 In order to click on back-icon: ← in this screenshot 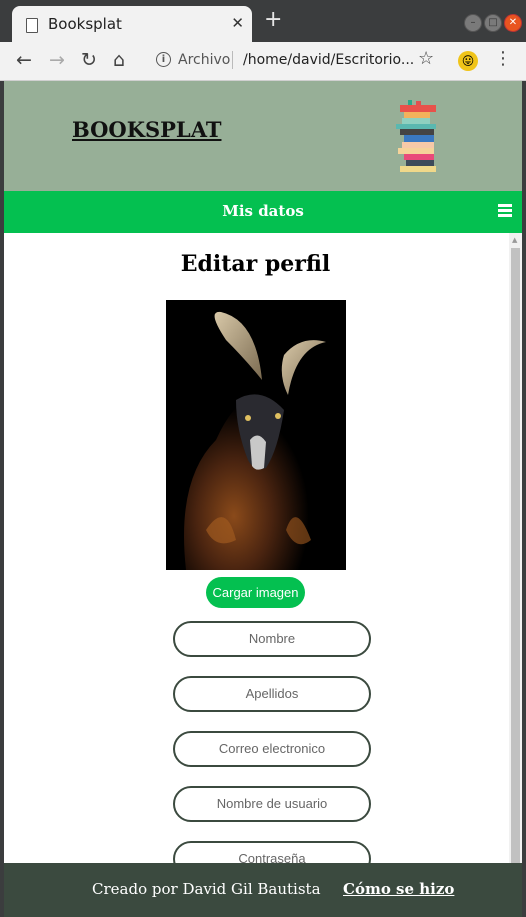, I will do `click(24, 60)`.